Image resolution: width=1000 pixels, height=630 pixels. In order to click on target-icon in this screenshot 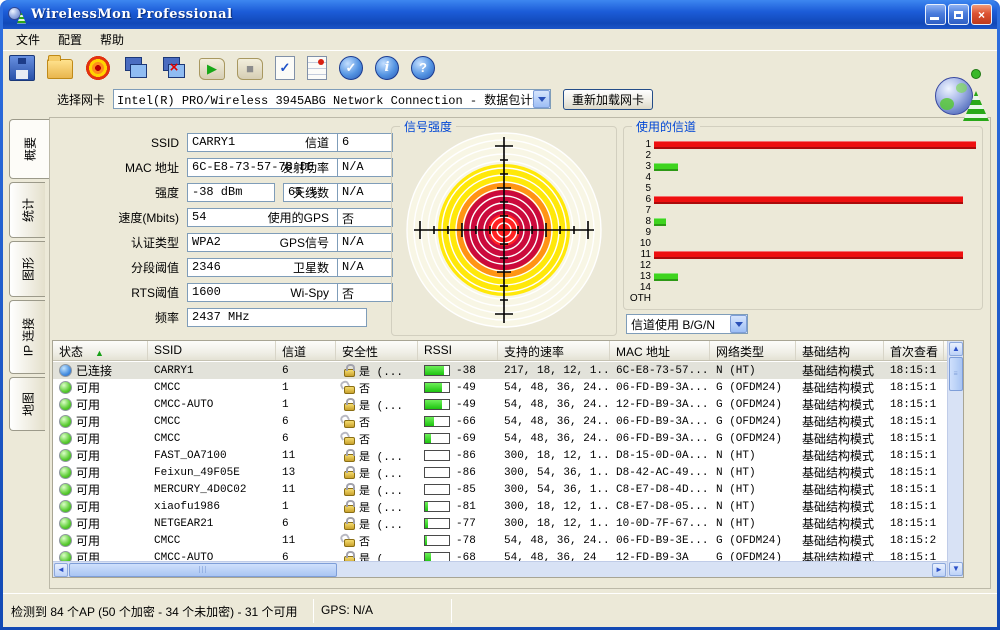, I will do `click(98, 67)`.